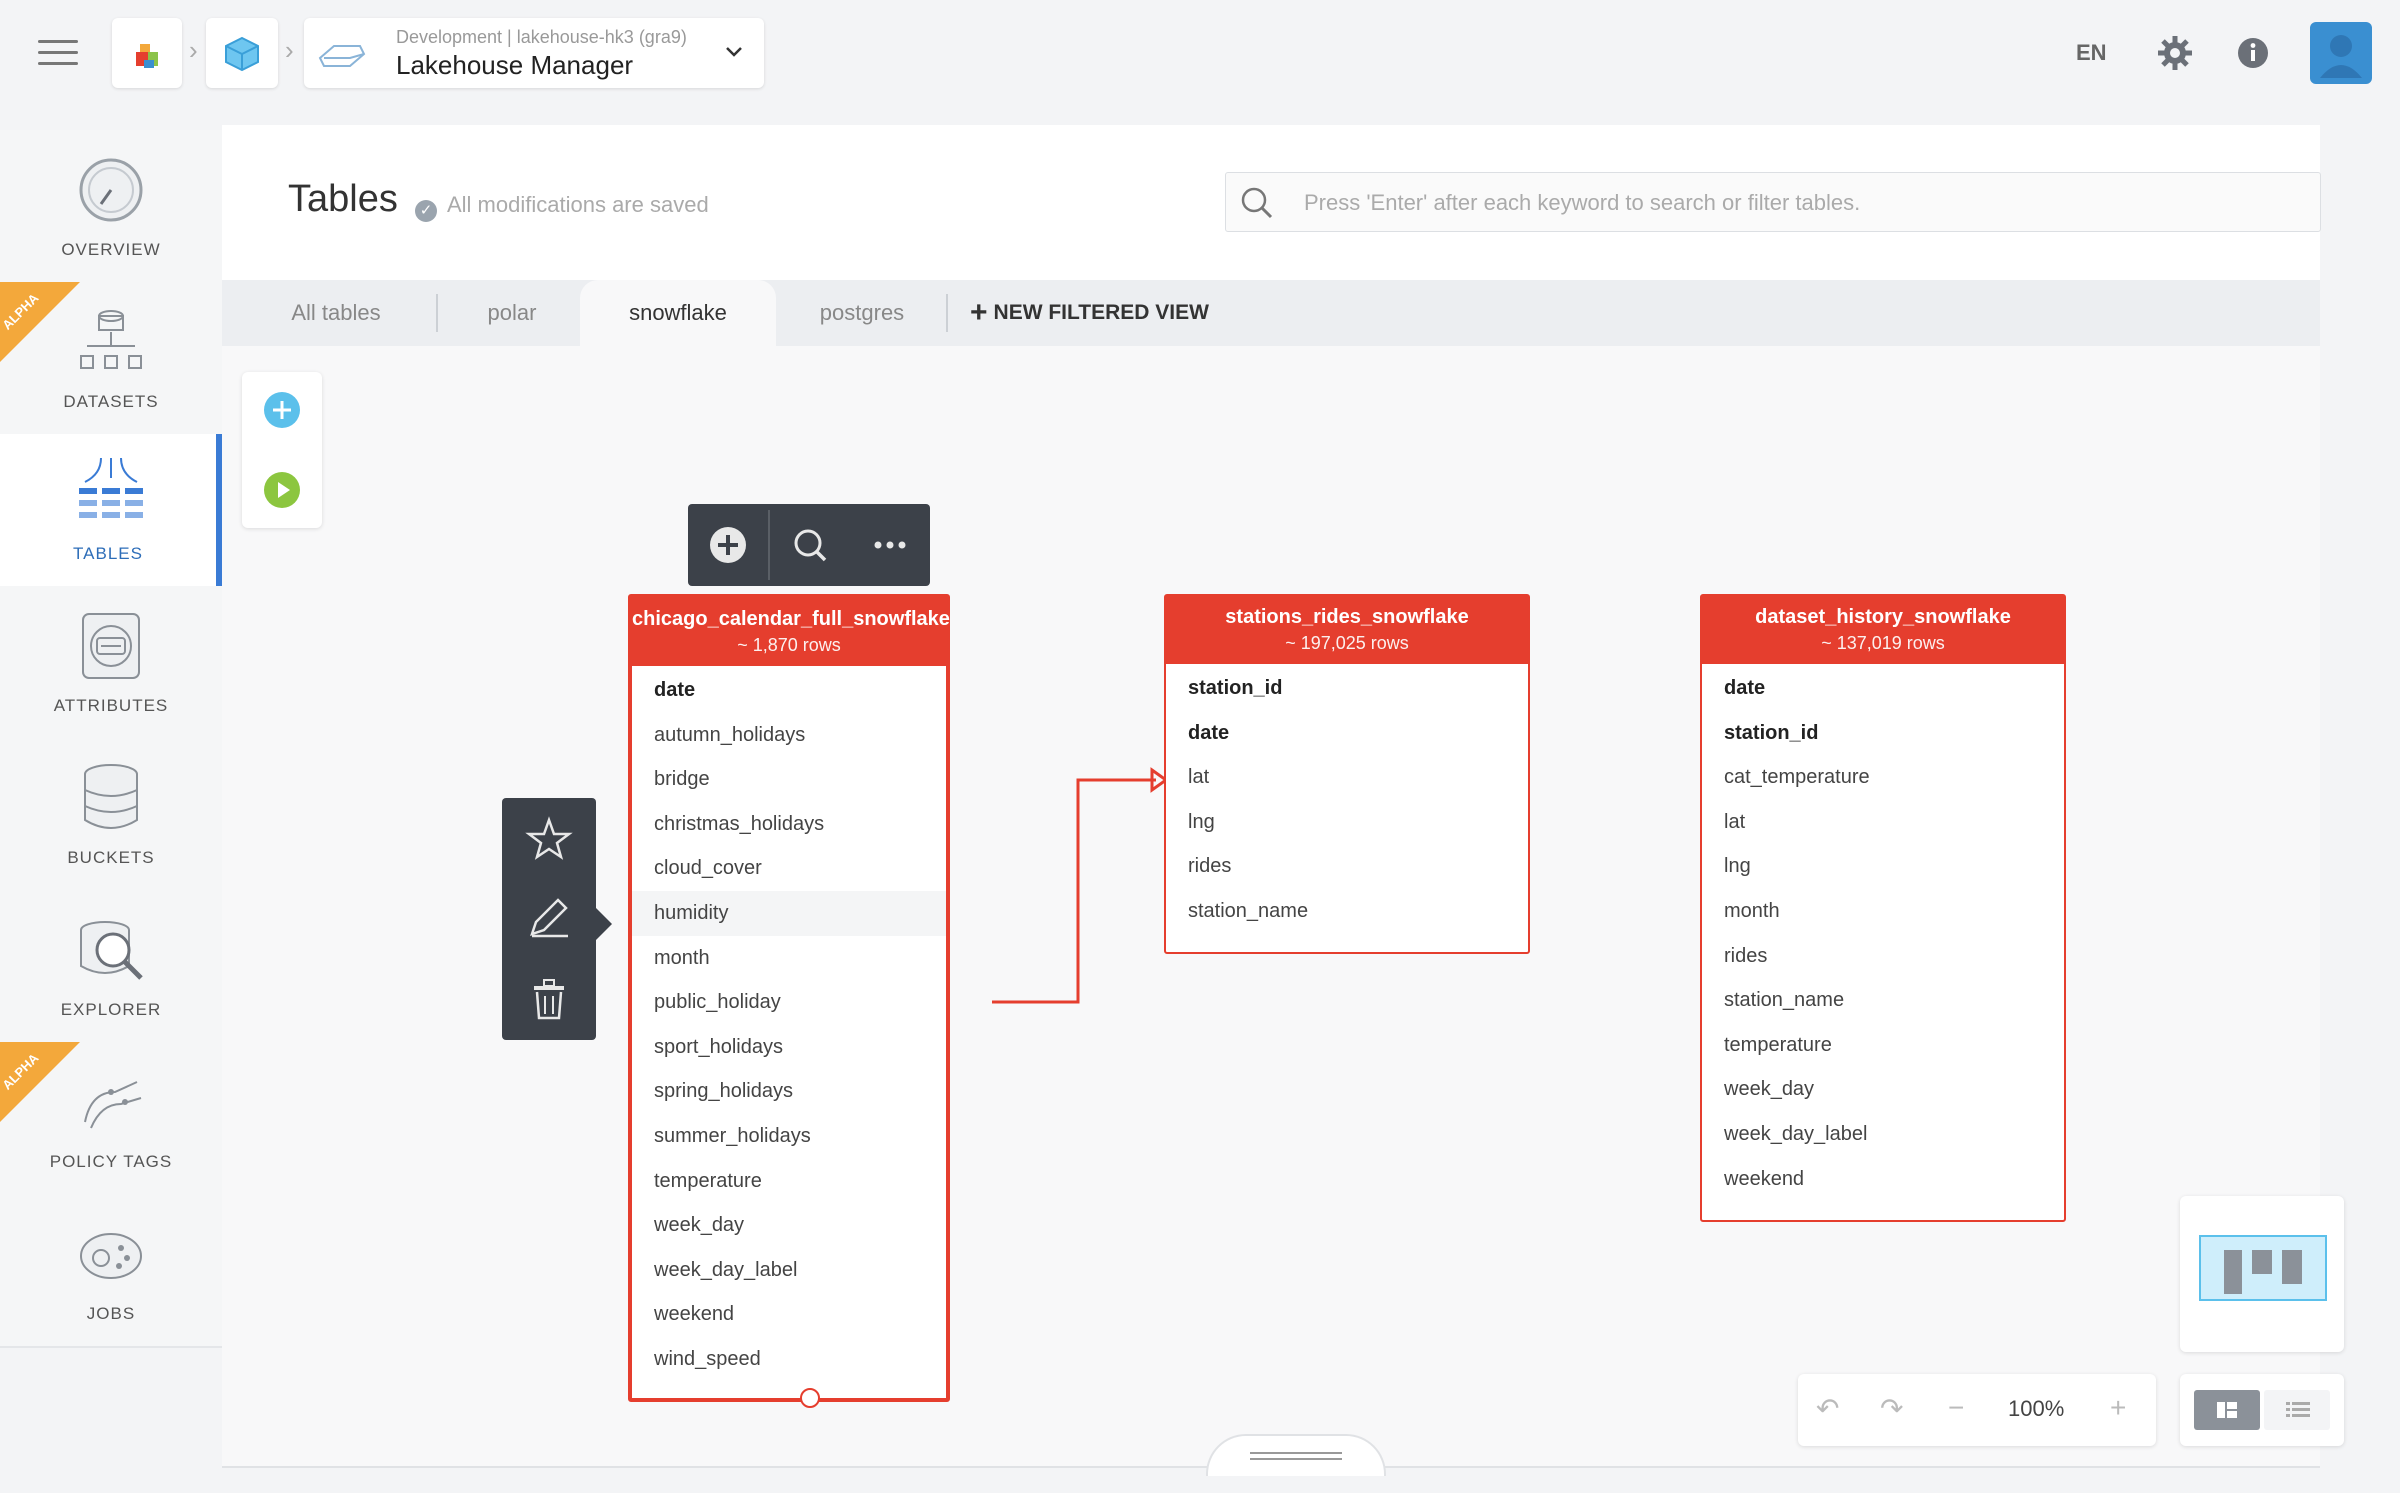  I want to click on table-field-highlighted: humidity, so click(789, 913).